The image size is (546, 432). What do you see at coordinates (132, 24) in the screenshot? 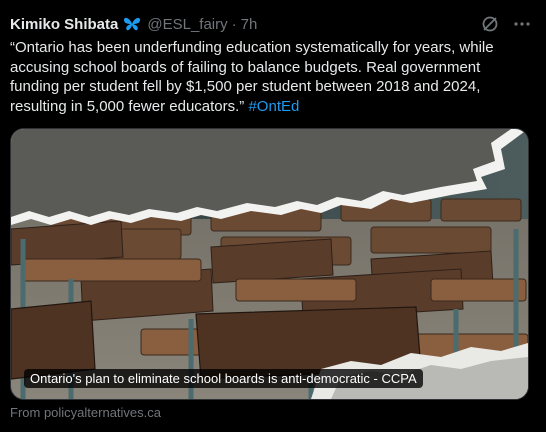
I see `butterfly-icon` at bounding box center [132, 24].